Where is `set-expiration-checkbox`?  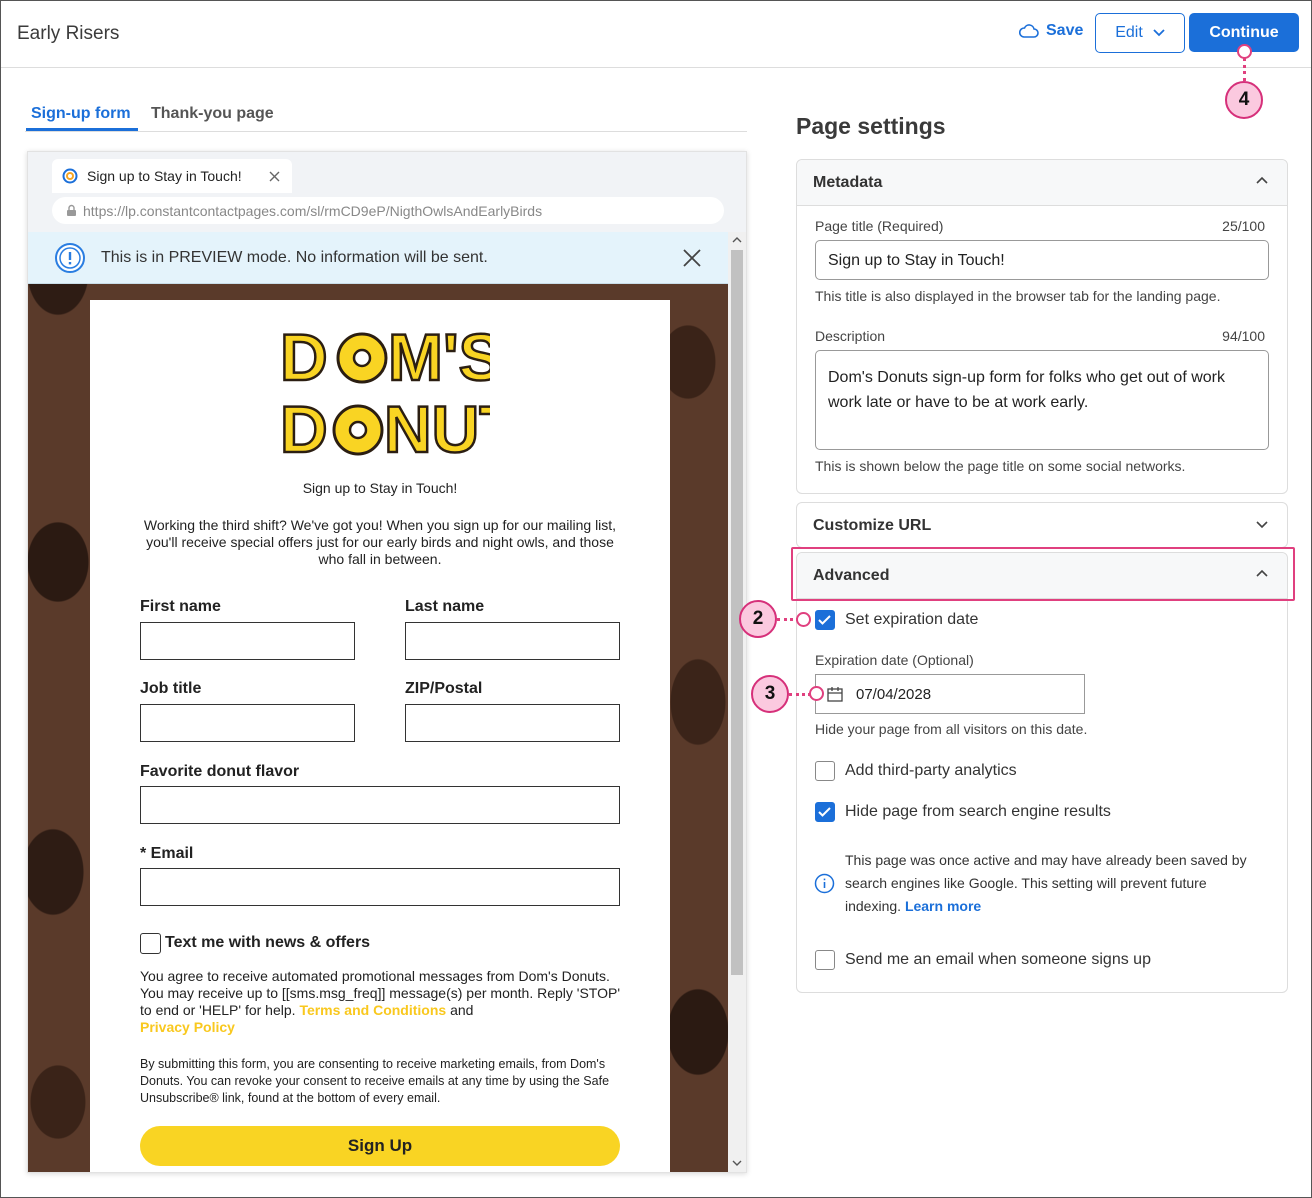
set-expiration-checkbox is located at coordinates (825, 620).